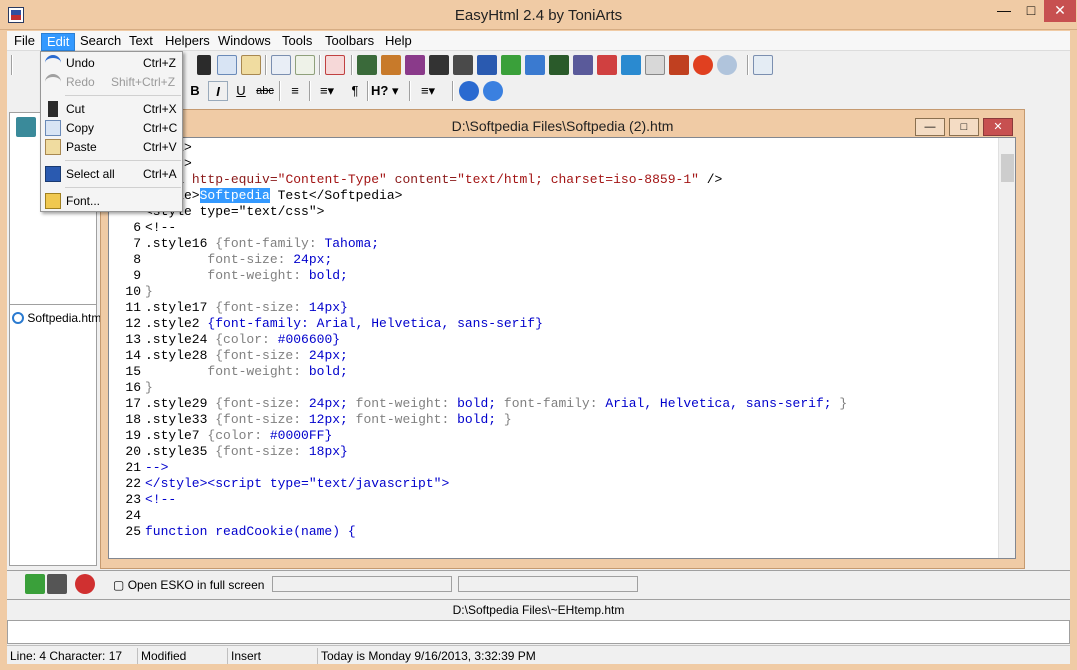 The image size is (1077, 670). Describe the element at coordinates (562, 126) in the screenshot. I see `document-title: D:\Softpedia Files\Softpedia (2).htm` at that location.